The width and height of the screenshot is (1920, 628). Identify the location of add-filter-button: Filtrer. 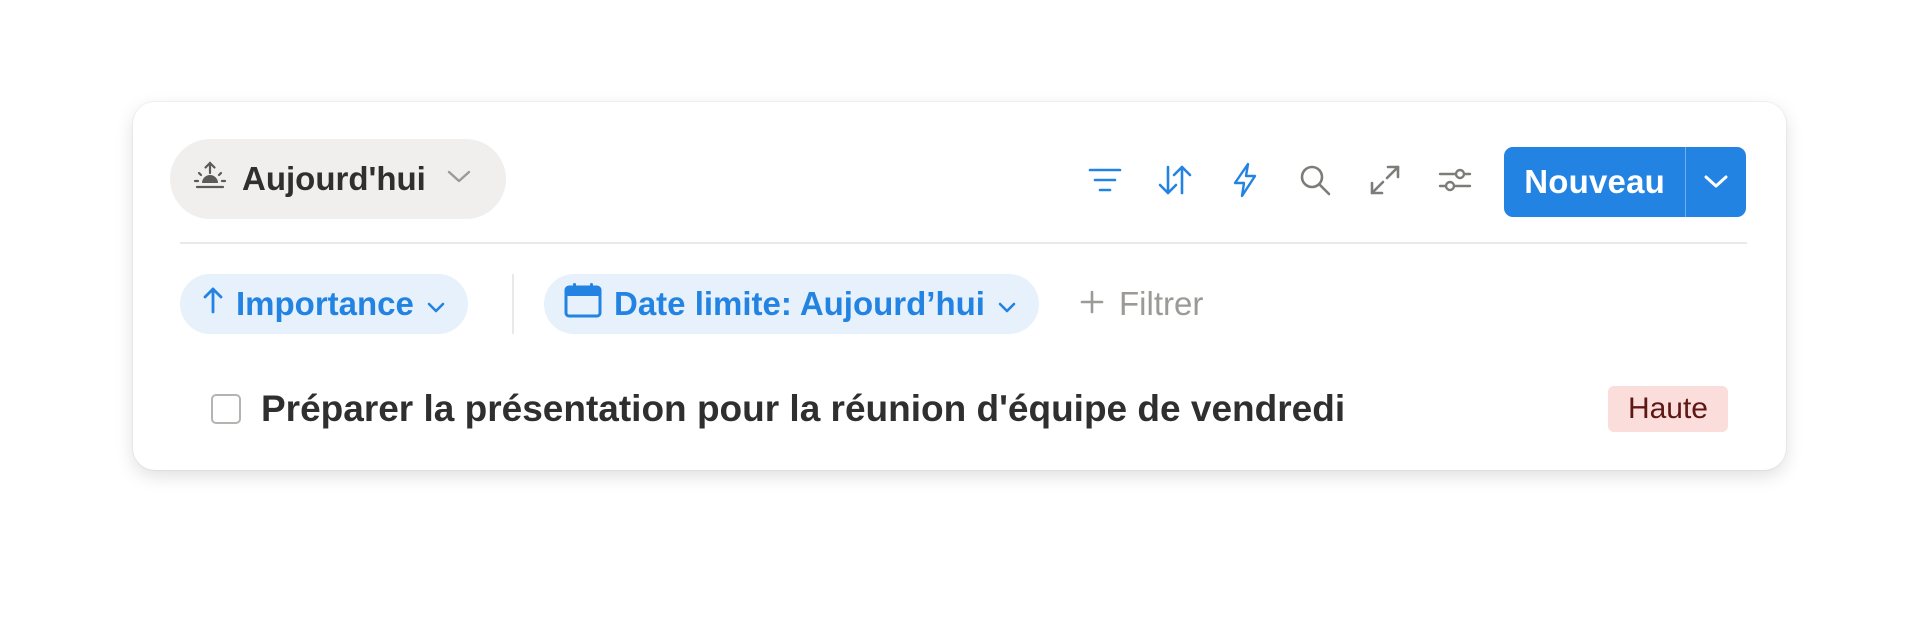
(1141, 304).